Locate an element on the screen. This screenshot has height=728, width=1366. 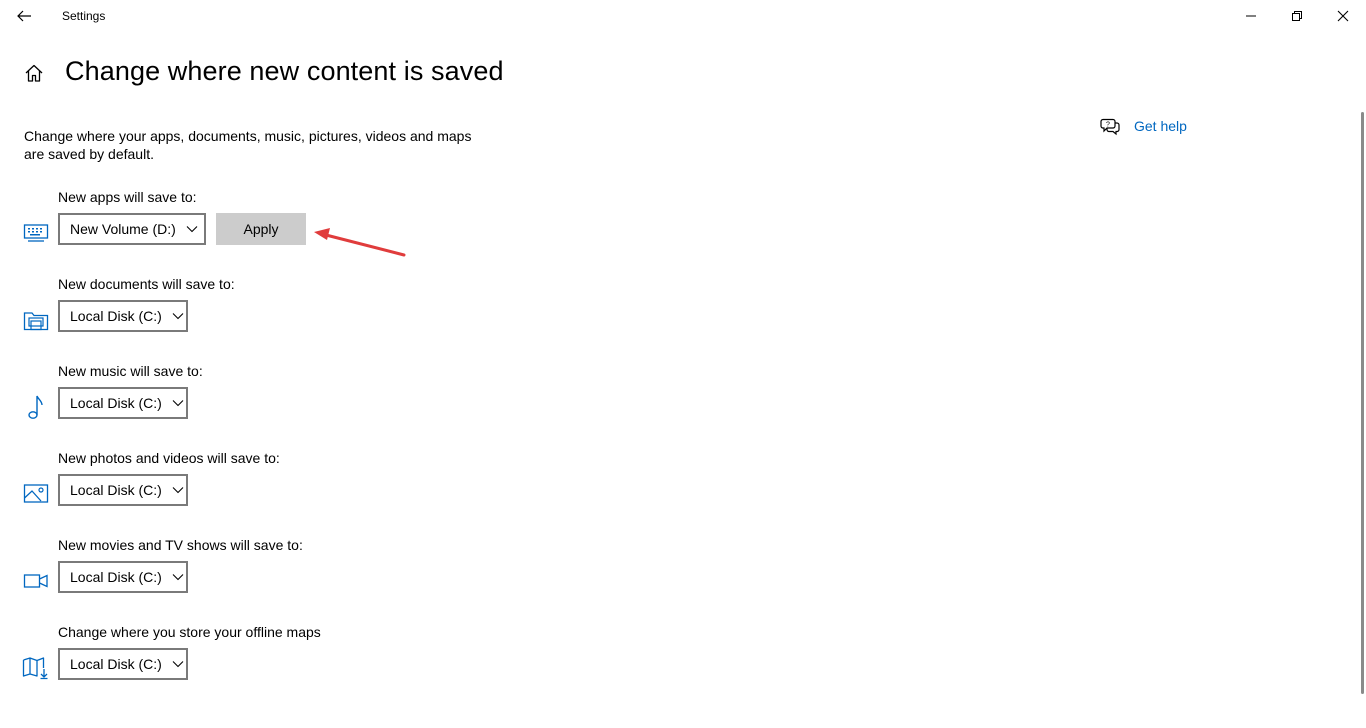
back-arrow-icon is located at coordinates (24, 16).